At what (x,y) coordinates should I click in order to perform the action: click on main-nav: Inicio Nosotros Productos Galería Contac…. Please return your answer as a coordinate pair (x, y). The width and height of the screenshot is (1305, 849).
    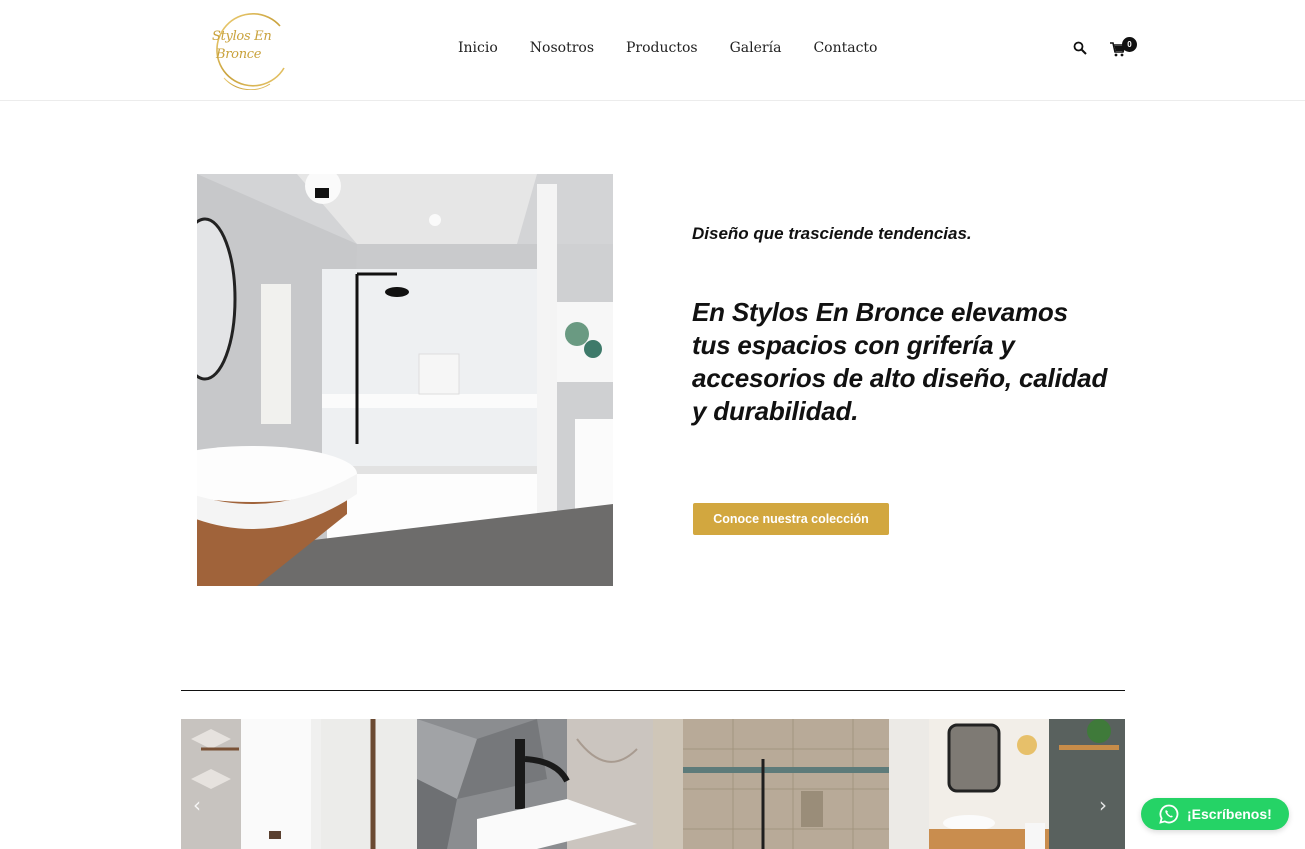
    Looking at the image, I should click on (667, 48).